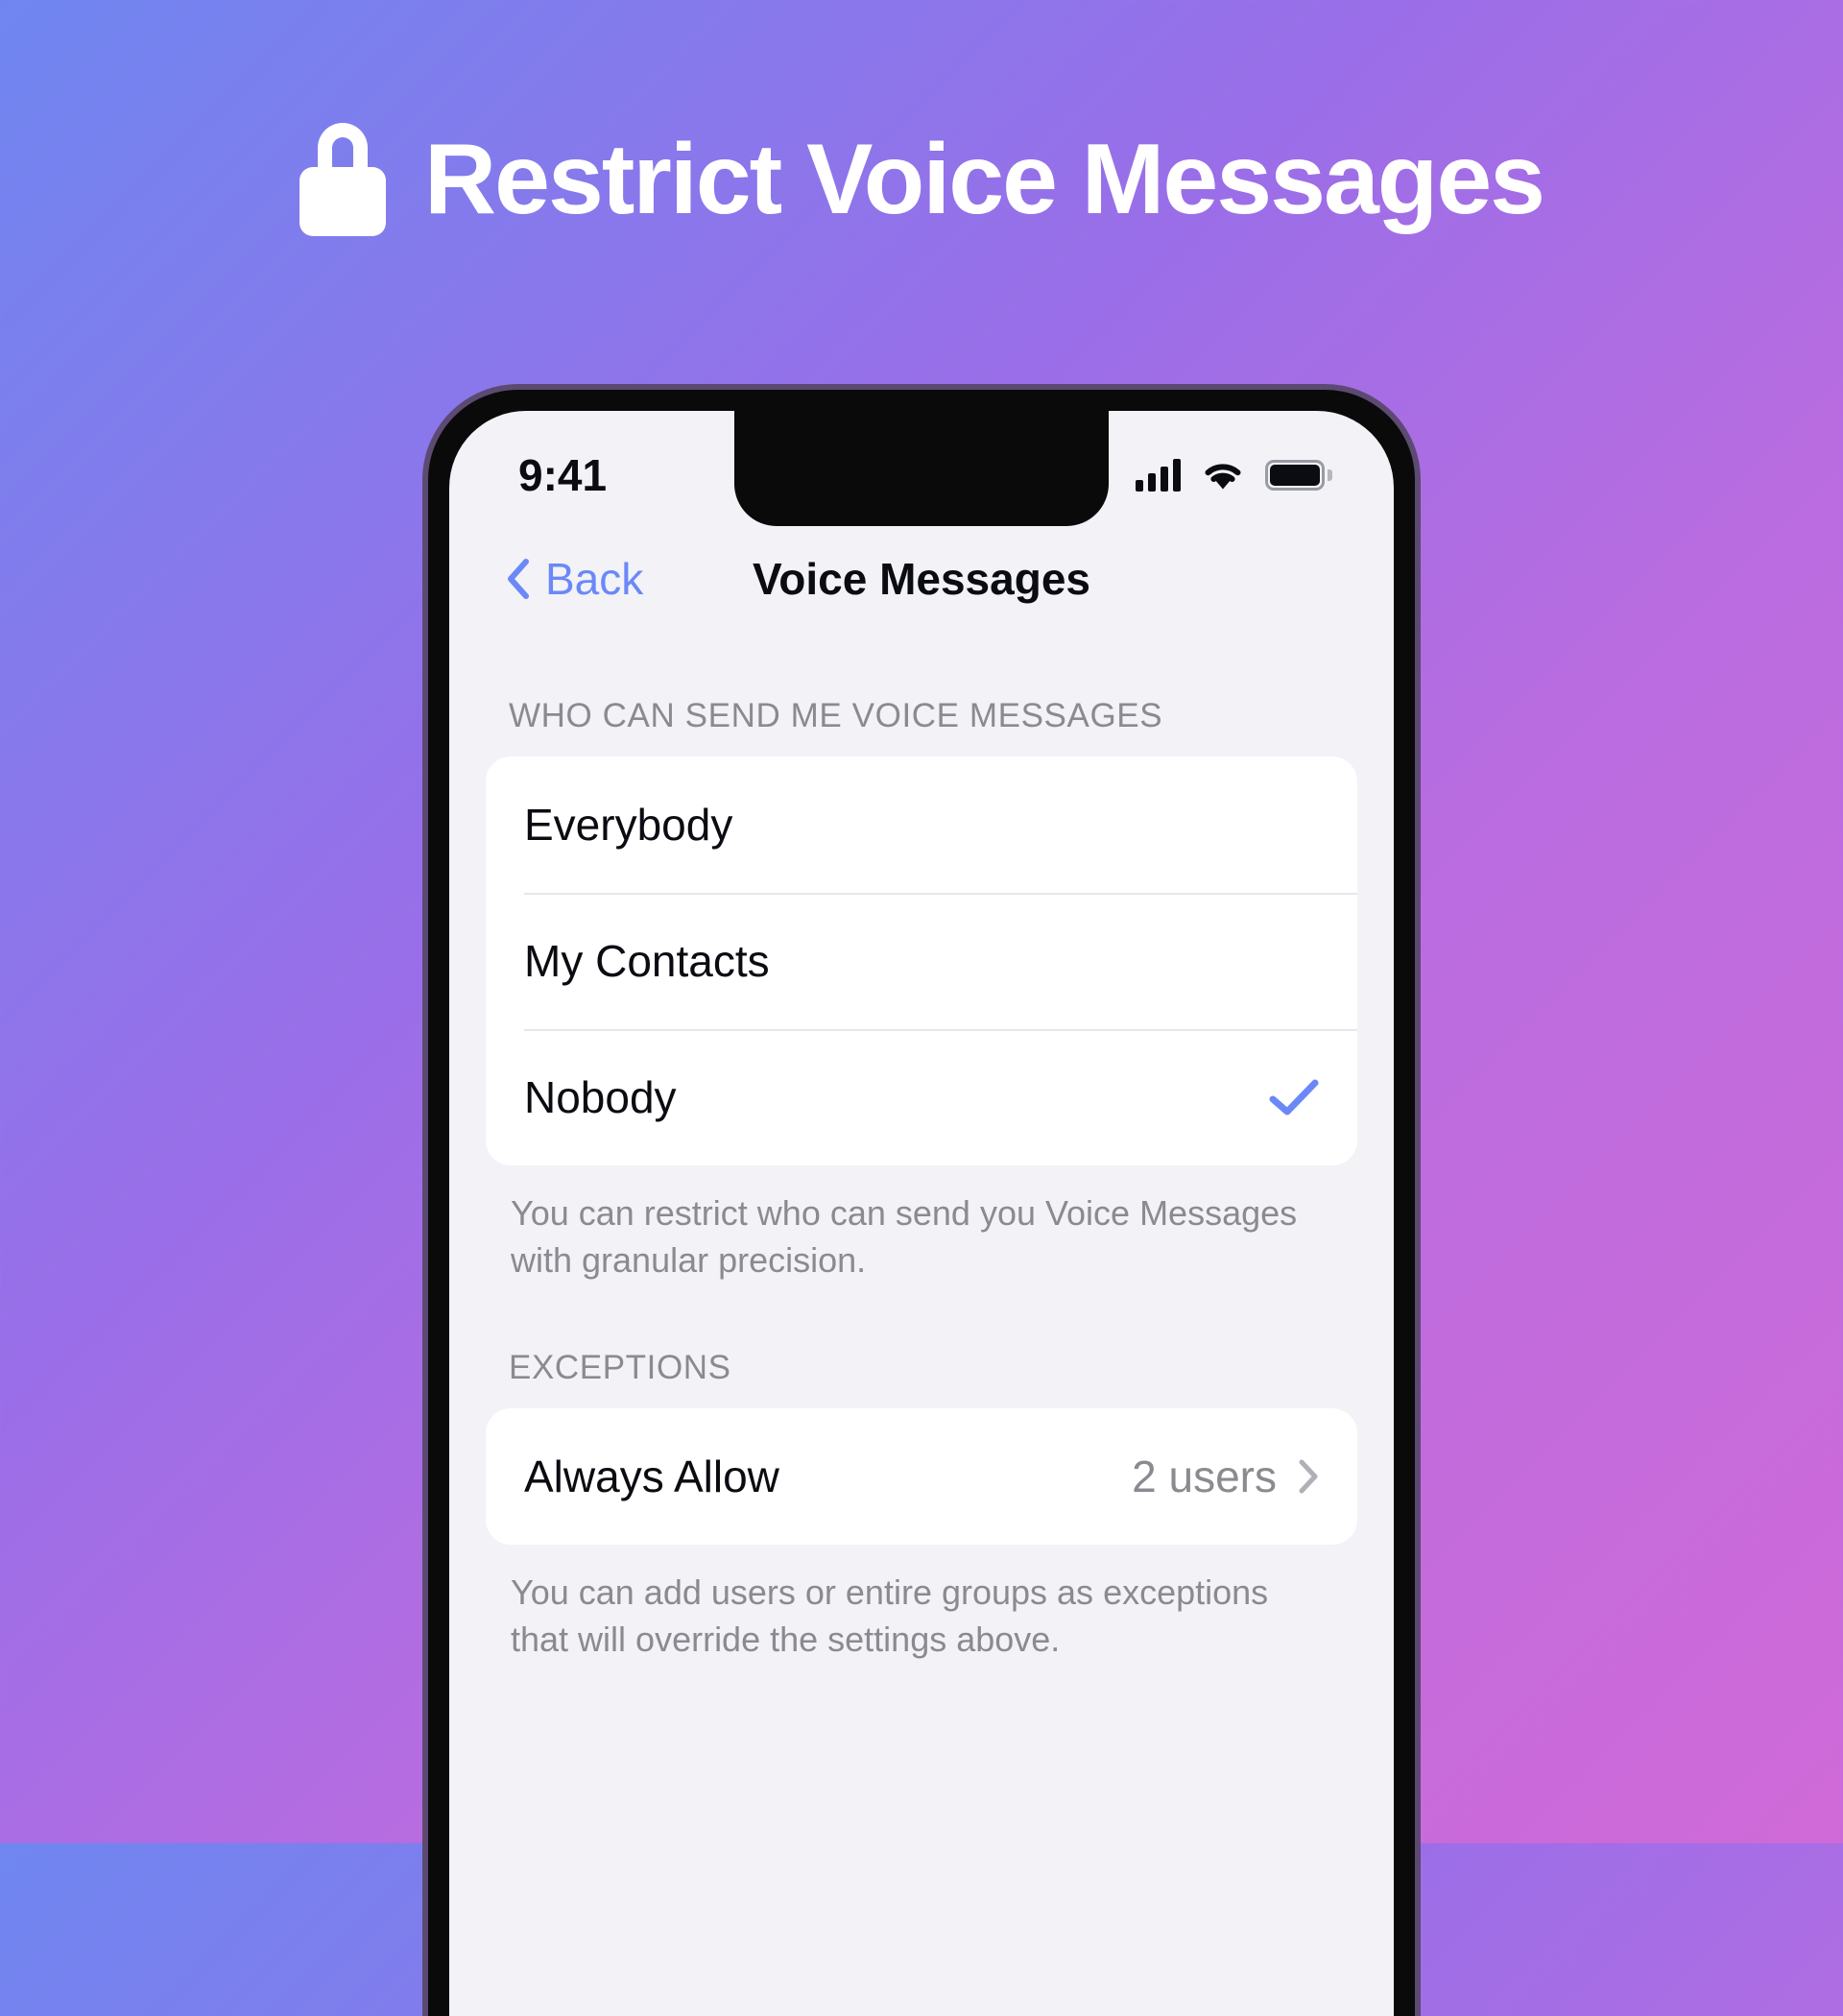 The image size is (1843, 2016). What do you see at coordinates (836, 715) in the screenshot?
I see `section-header-privacy: WHO CAN SEND ME VOICE MESSAGES` at bounding box center [836, 715].